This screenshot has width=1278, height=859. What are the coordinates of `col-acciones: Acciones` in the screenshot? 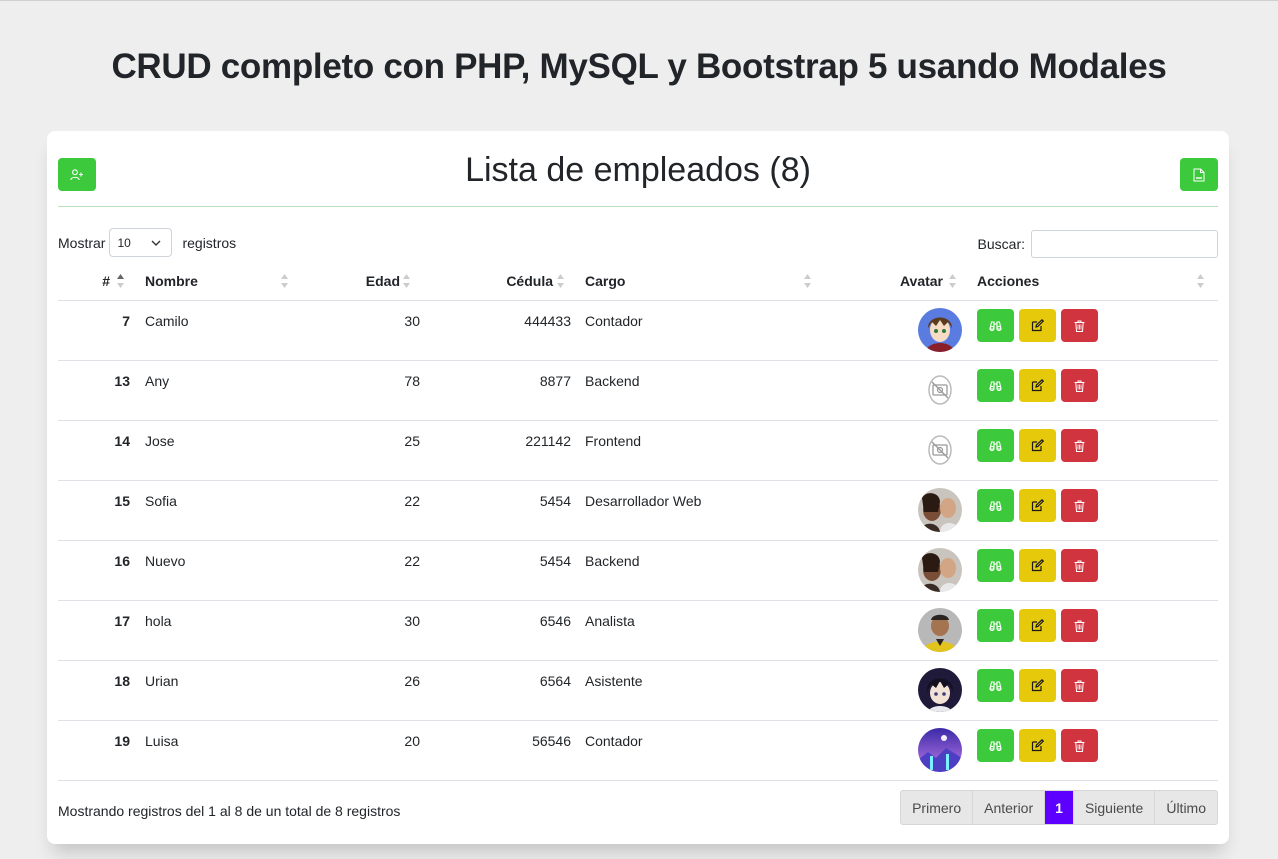 It's located at (1008, 281).